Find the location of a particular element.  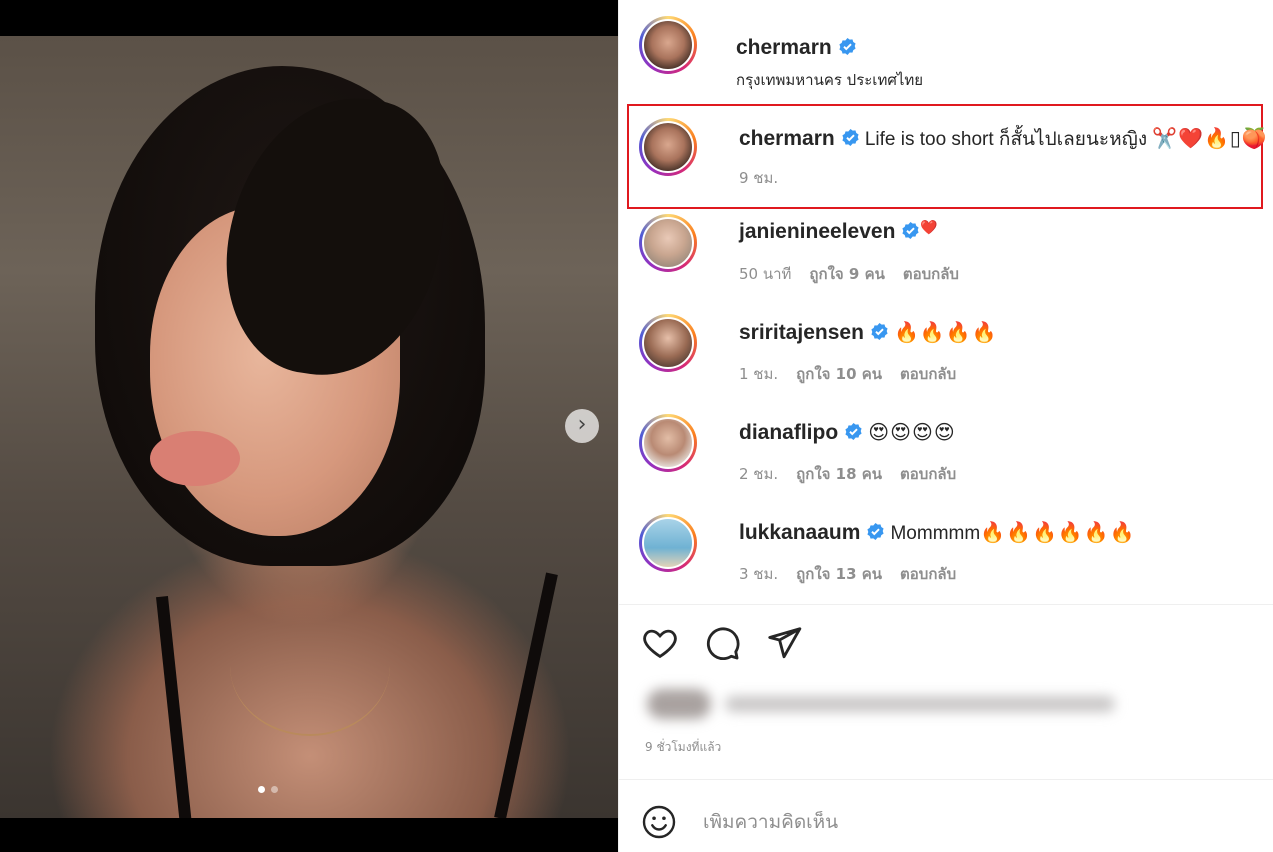

add-comment-bar is located at coordinates (951, 822).